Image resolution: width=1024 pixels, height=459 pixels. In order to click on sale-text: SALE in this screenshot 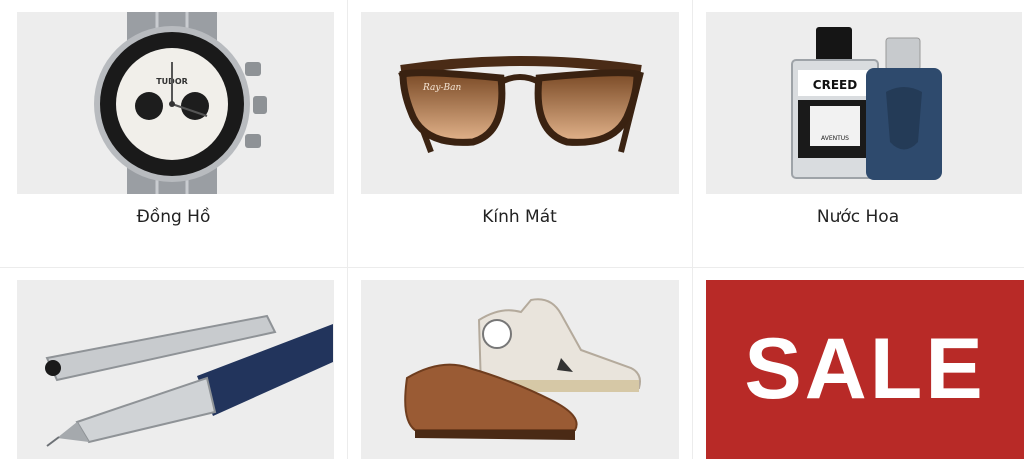, I will do `click(865, 369)`.